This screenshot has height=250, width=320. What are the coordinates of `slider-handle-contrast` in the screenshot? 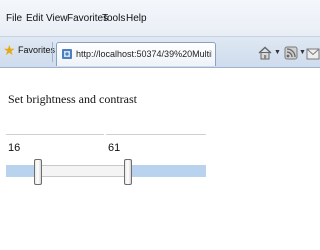 It's located at (128, 172).